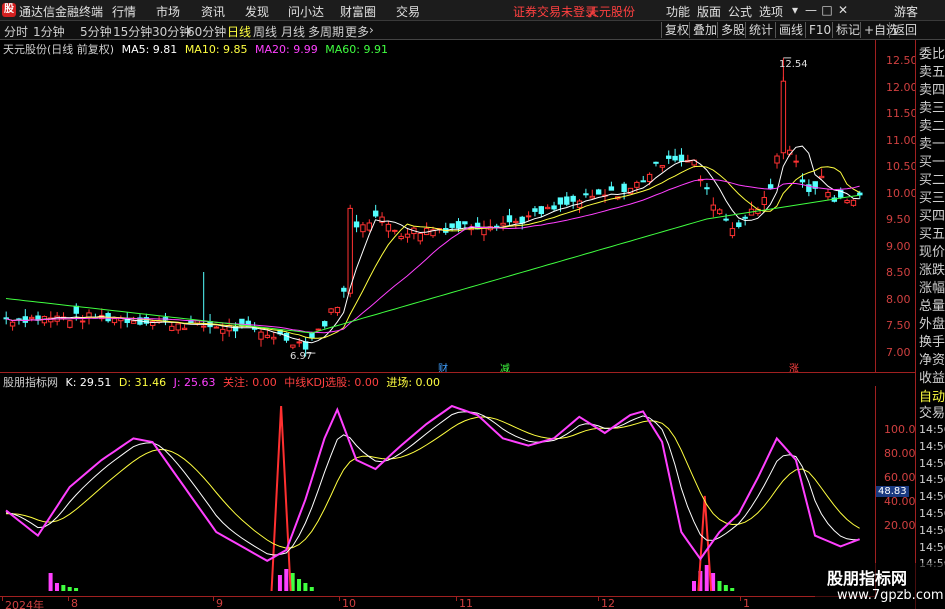 The height and width of the screenshot is (609, 945). Describe the element at coordinates (49, 31) in the screenshot. I see `period-1min: 1分钟` at that location.